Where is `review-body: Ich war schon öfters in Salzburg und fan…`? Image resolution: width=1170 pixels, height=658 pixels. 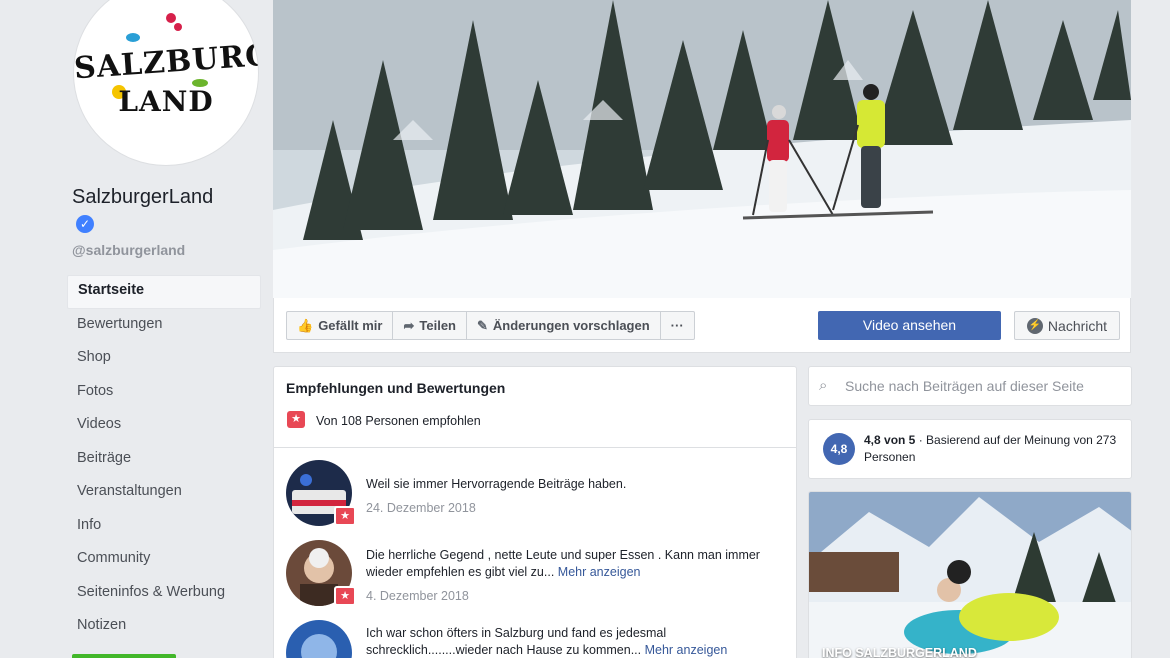
review-body: Ich war schon öfters in Salzburg und fan… is located at coordinates (516, 641).